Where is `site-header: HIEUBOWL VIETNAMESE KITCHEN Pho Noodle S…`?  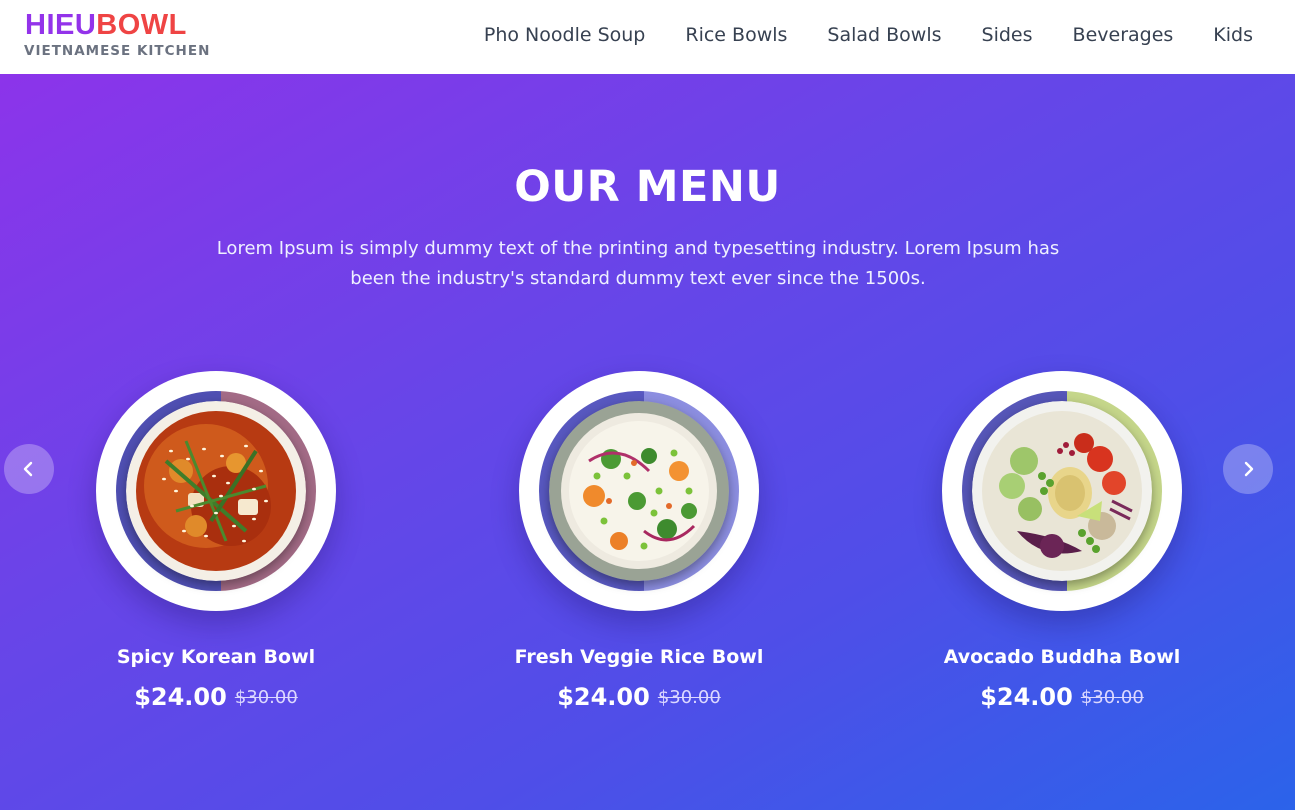 site-header: HIEUBOWL VIETNAMESE KITCHEN Pho Noodle S… is located at coordinates (647, 37).